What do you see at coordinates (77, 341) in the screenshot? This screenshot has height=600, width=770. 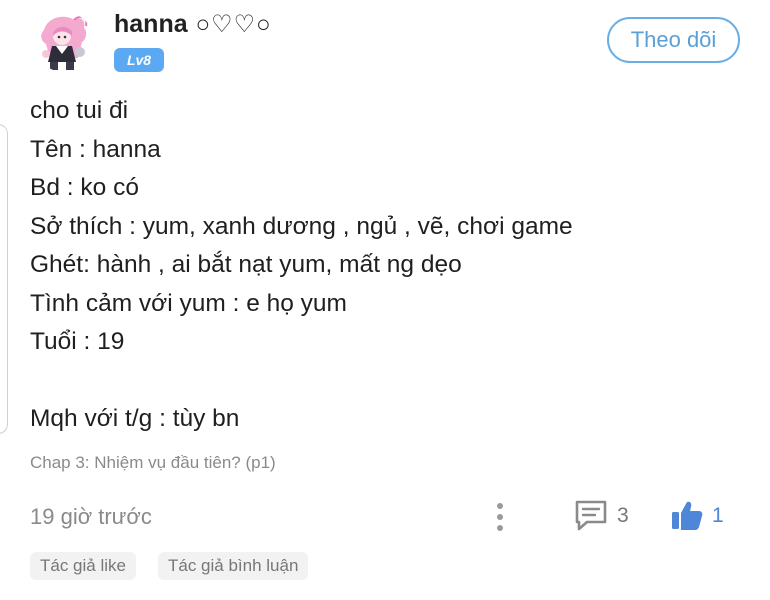 I see `comment-line: Tuổi : 19` at bounding box center [77, 341].